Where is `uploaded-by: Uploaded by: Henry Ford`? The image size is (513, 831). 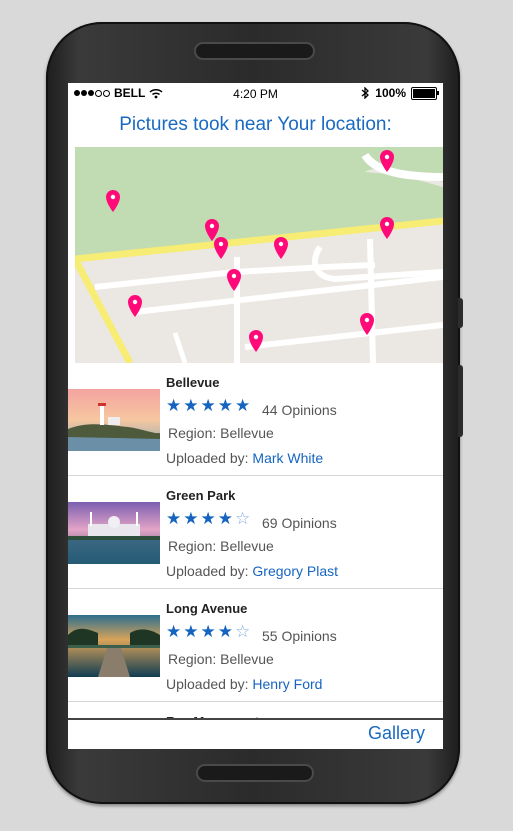
uploaded-by: Uploaded by: Henry Ford is located at coordinates (244, 684).